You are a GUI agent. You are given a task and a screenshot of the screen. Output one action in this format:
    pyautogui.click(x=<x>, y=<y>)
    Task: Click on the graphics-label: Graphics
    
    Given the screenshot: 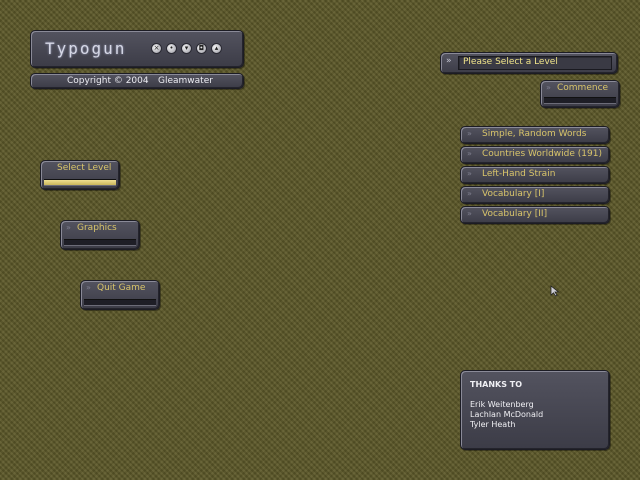 What is the action you would take?
    pyautogui.click(x=97, y=228)
    